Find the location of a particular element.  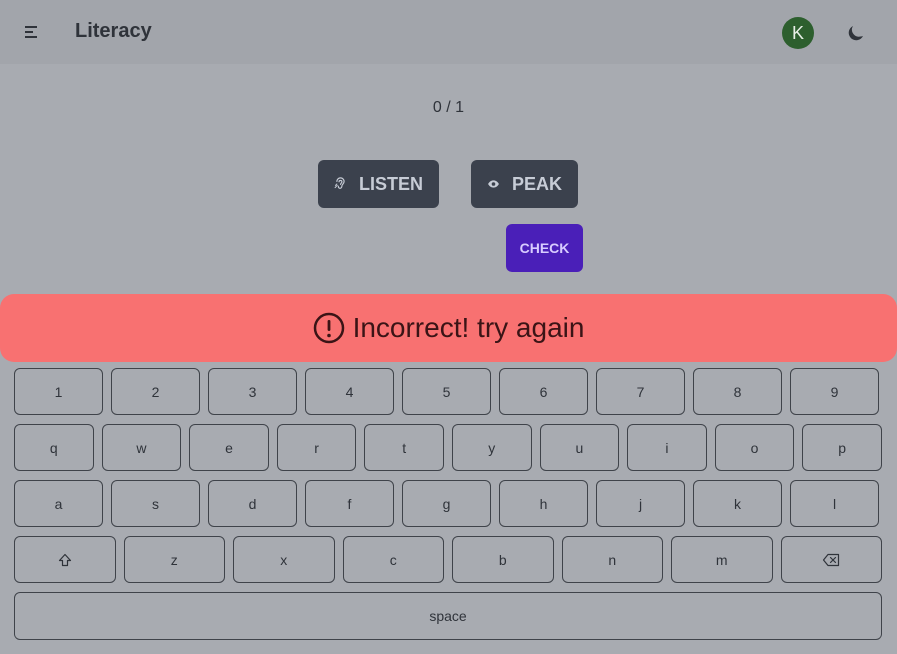

key: z is located at coordinates (174, 559).